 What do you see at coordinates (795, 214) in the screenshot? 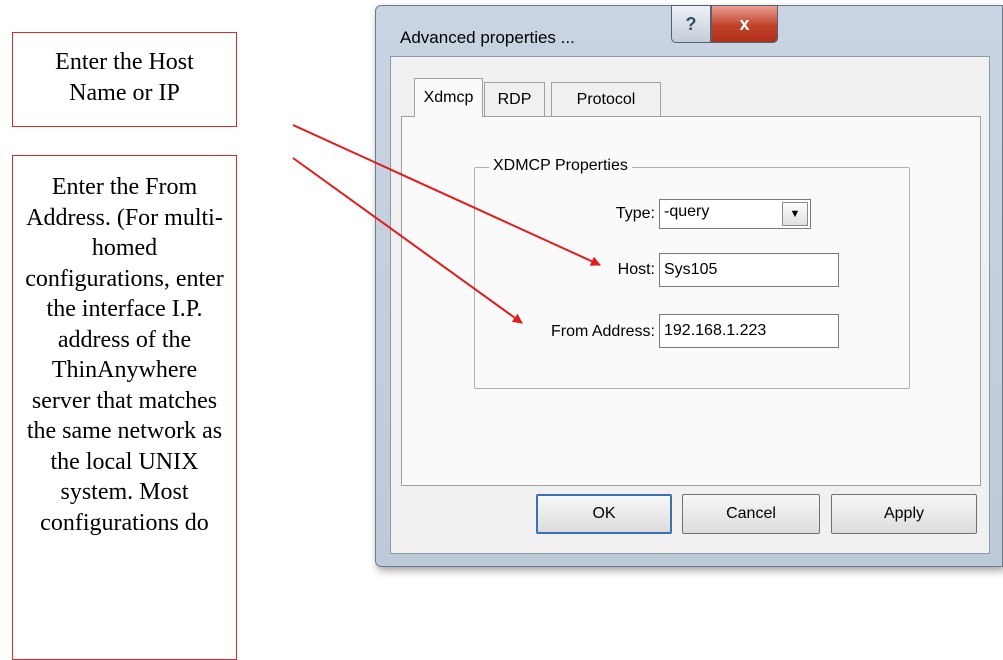
I see `chevron-down-icon: ▼` at bounding box center [795, 214].